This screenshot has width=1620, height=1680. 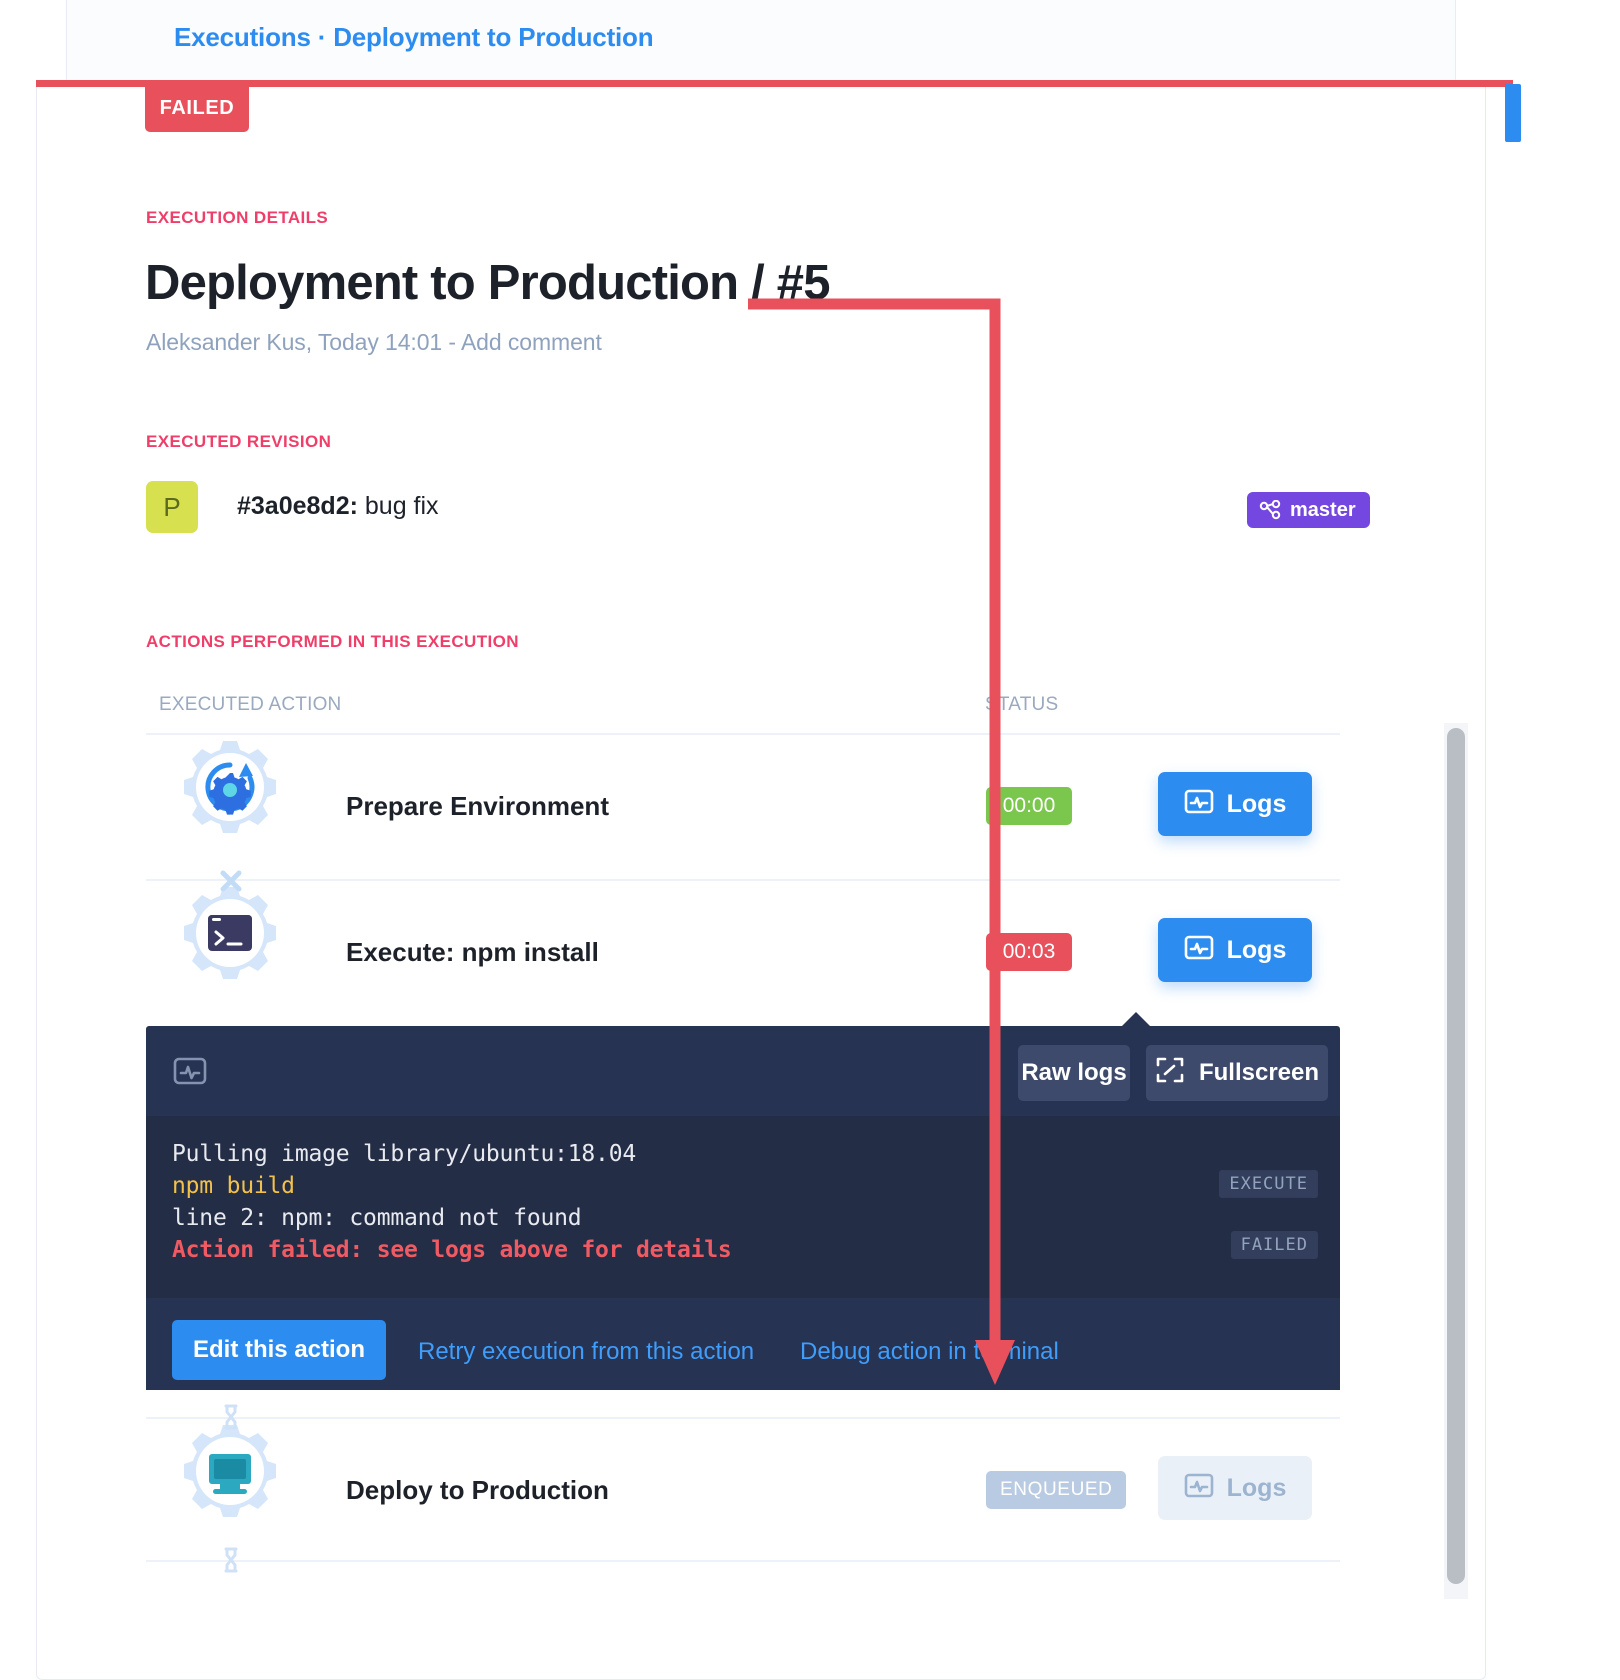 What do you see at coordinates (332, 641) in the screenshot?
I see `section-label-actions: ACTIONS PERFORMED IN THIS EXECUTION` at bounding box center [332, 641].